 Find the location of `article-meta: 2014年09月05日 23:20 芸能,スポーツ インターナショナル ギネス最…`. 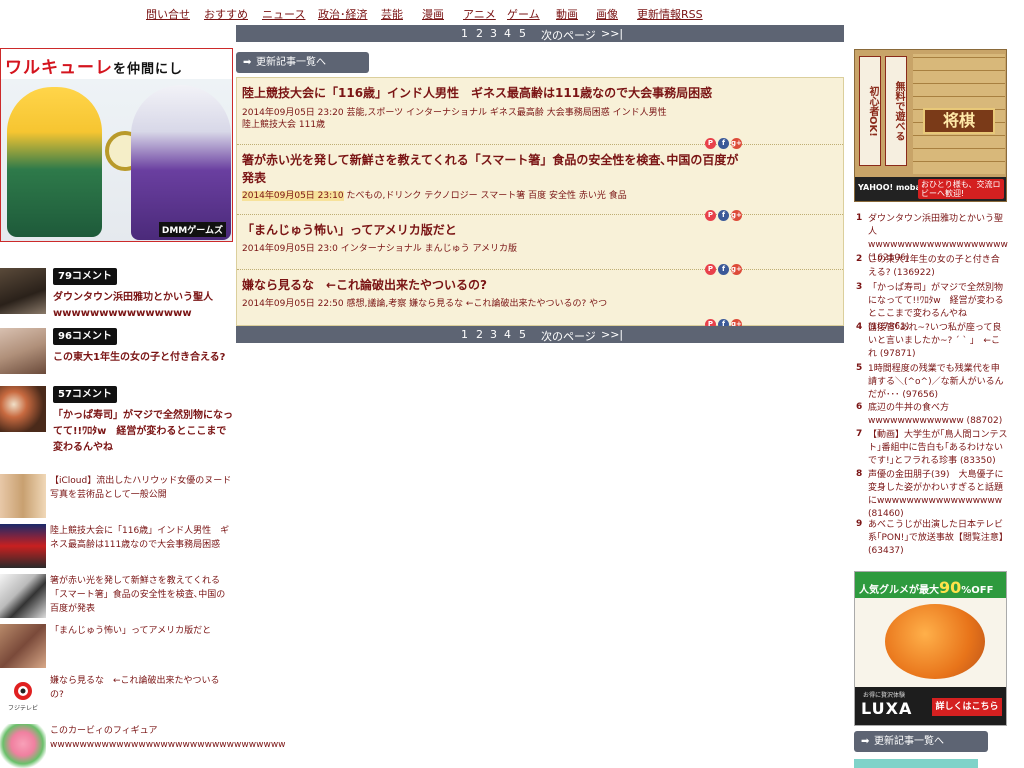

article-meta: 2014年09月05日 23:20 芸能,スポーツ インターナショナル ギネス最… is located at coordinates (462, 119).